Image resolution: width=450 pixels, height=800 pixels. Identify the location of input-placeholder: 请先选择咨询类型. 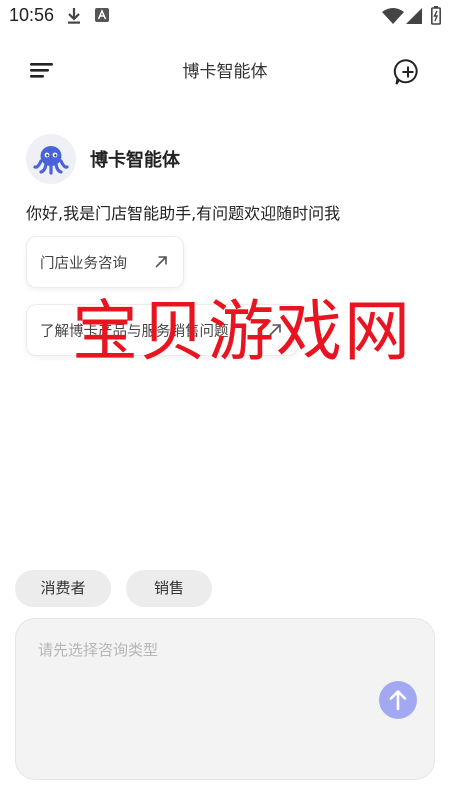
(98, 650).